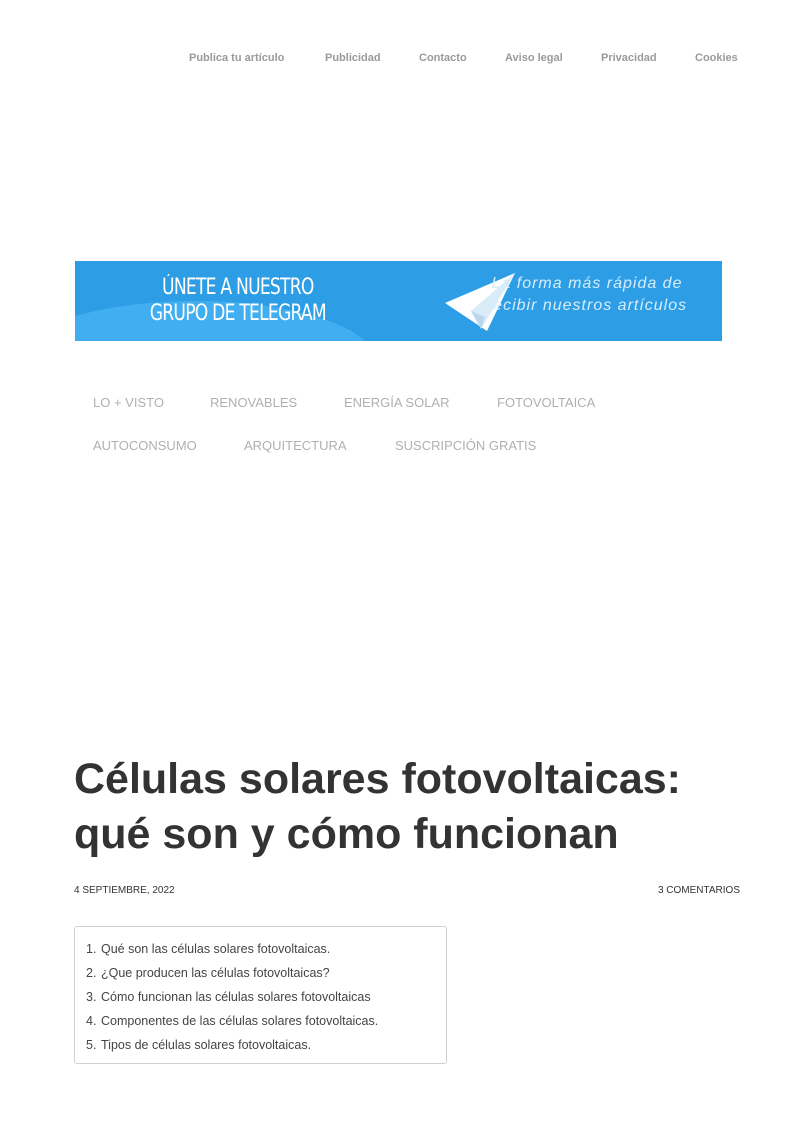 Image resolution: width=793 pixels, height=1122 pixels. Describe the element at coordinates (238, 313) in the screenshot. I see `banner-line2: GRUPO DE TELEGRAM` at that location.